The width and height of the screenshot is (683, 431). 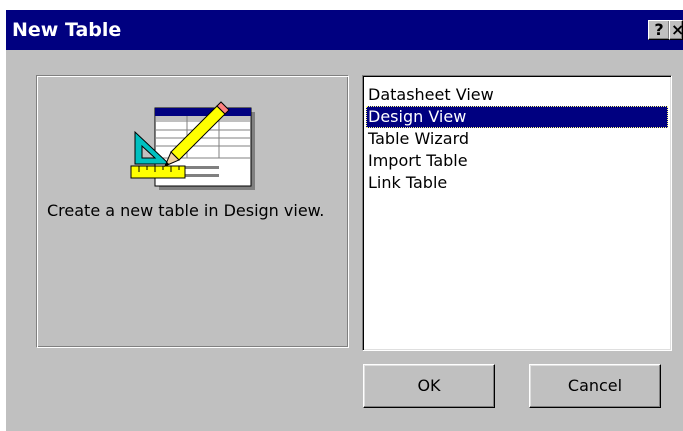 I want to click on cancel-button: Cancel, so click(x=595, y=386).